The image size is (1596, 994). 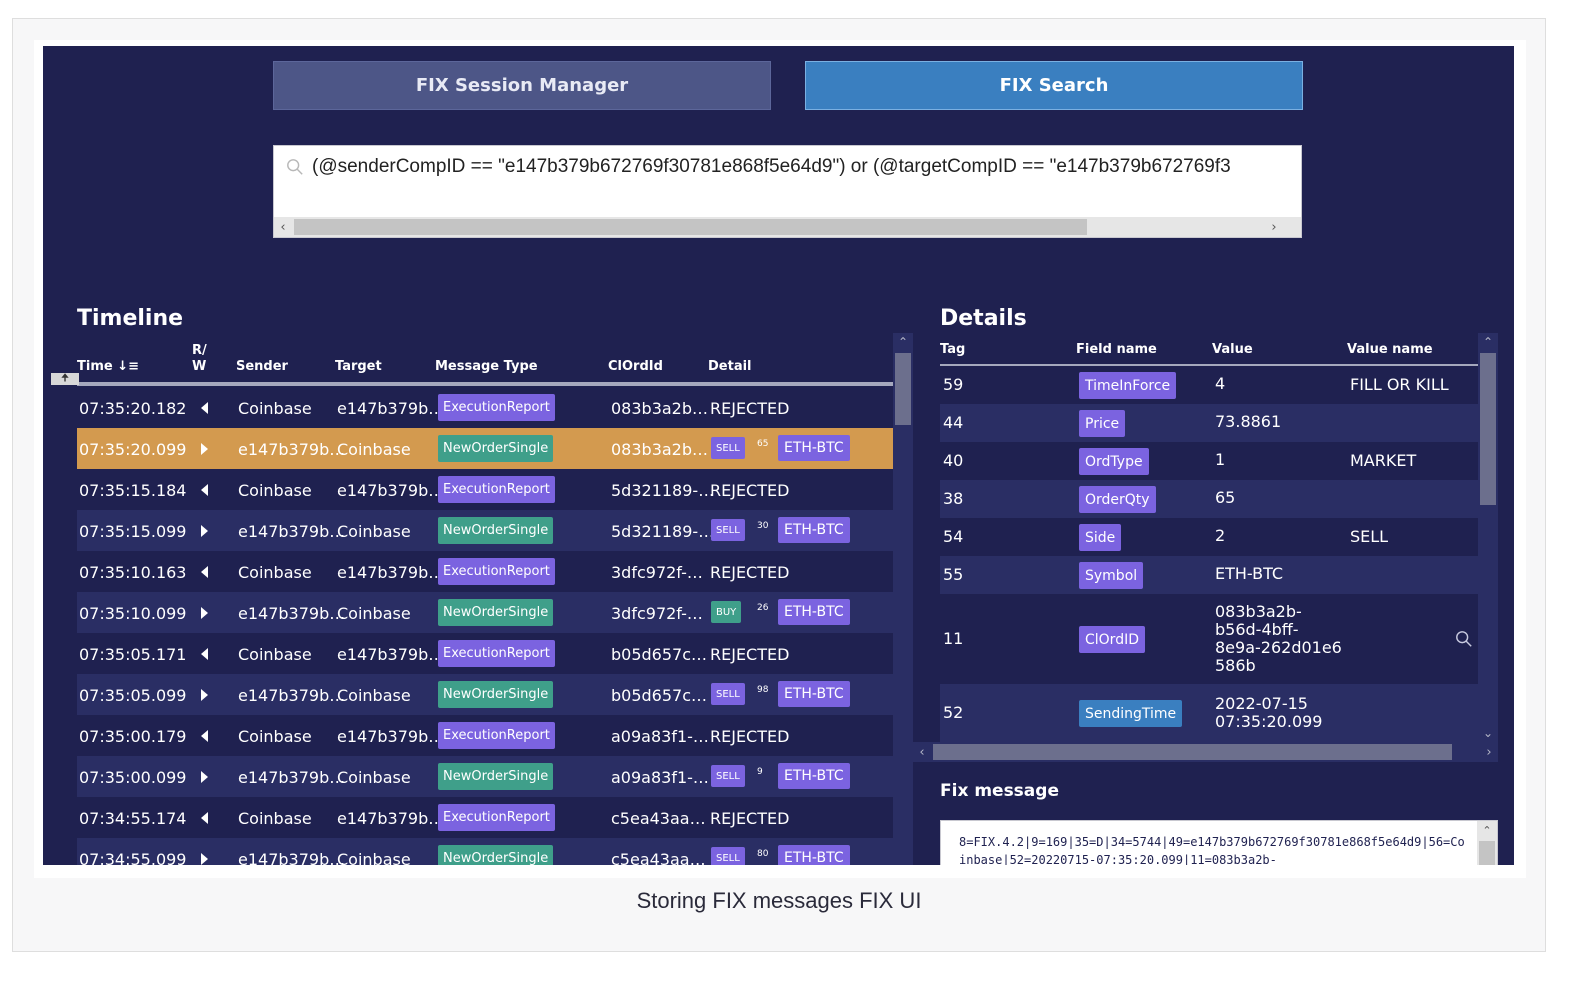 What do you see at coordinates (903, 599) in the screenshot?
I see `timeline-scrollbar: ⌃` at bounding box center [903, 599].